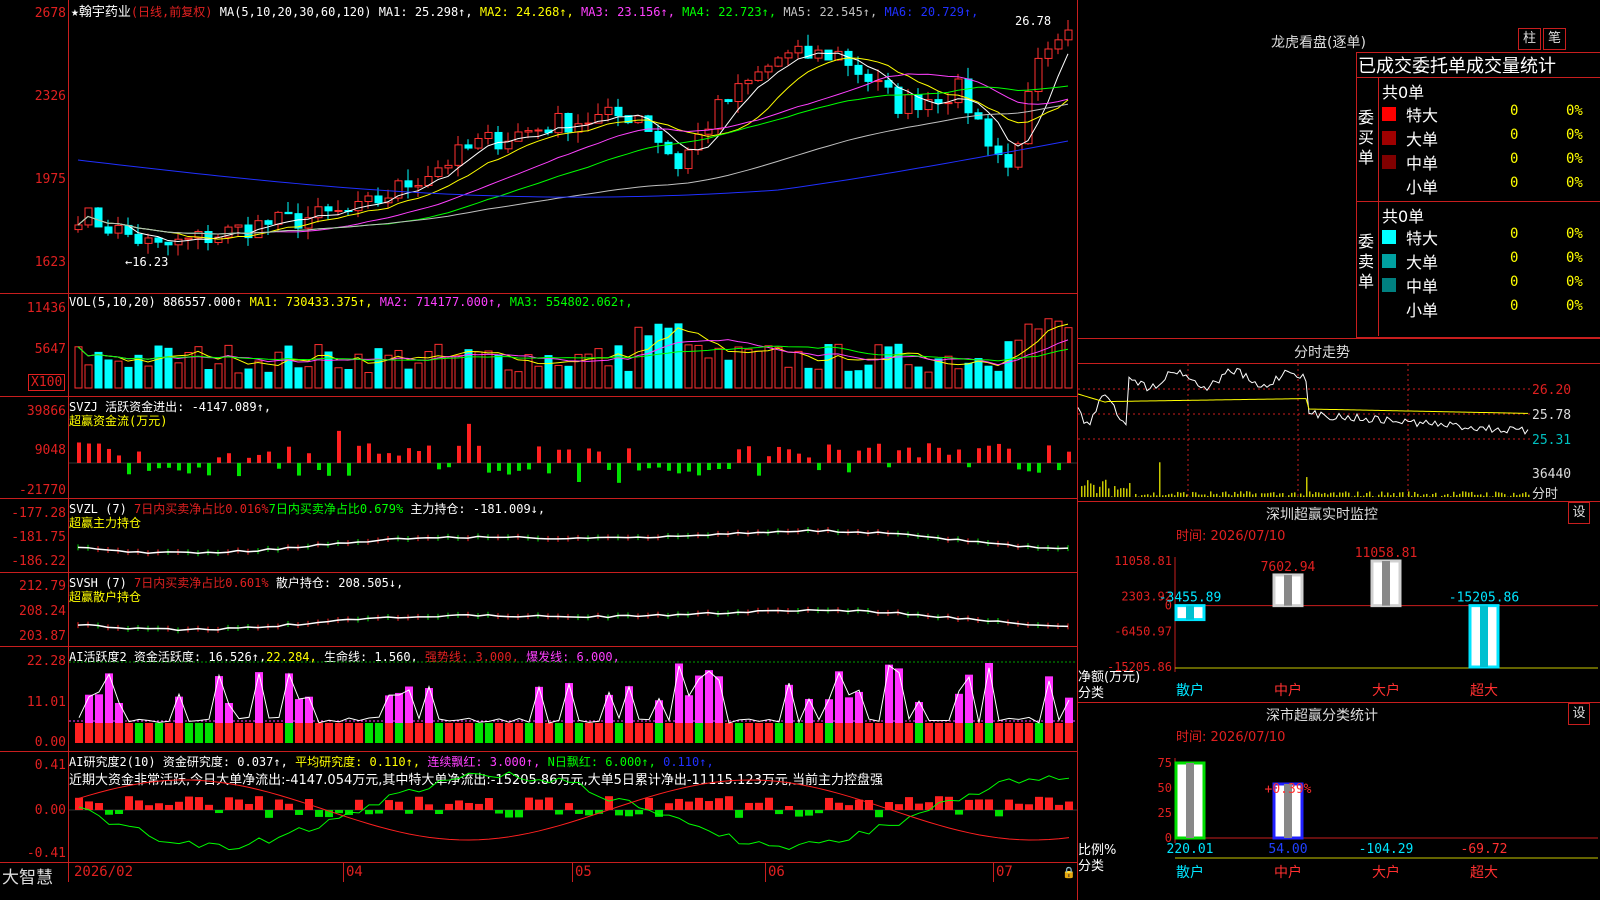  Describe the element at coordinates (1069, 872) in the screenshot. I see `lock-icon: 🔒` at that location.